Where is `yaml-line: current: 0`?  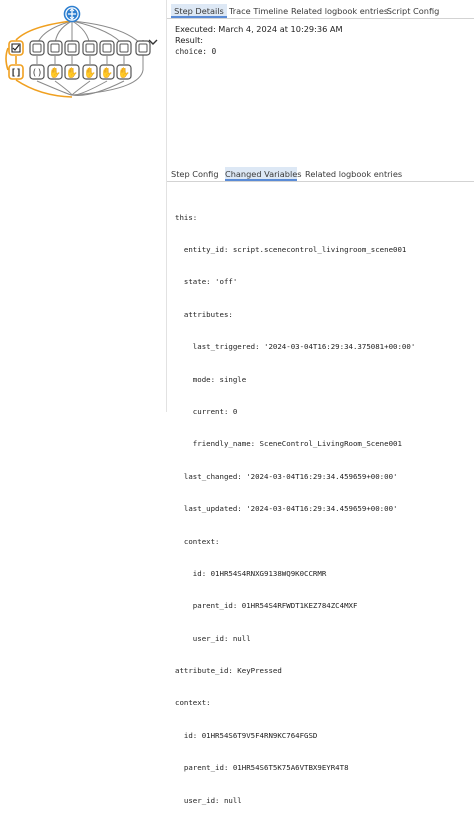
yaml-line: current: 0 is located at coordinates (206, 411).